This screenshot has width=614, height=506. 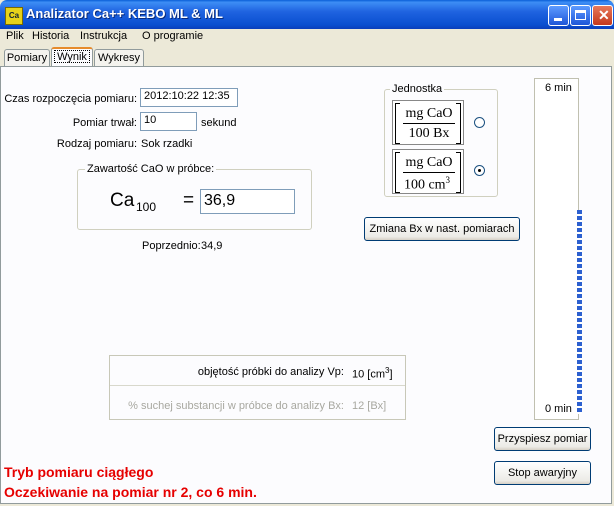 I want to click on divider, so click(x=257, y=385).